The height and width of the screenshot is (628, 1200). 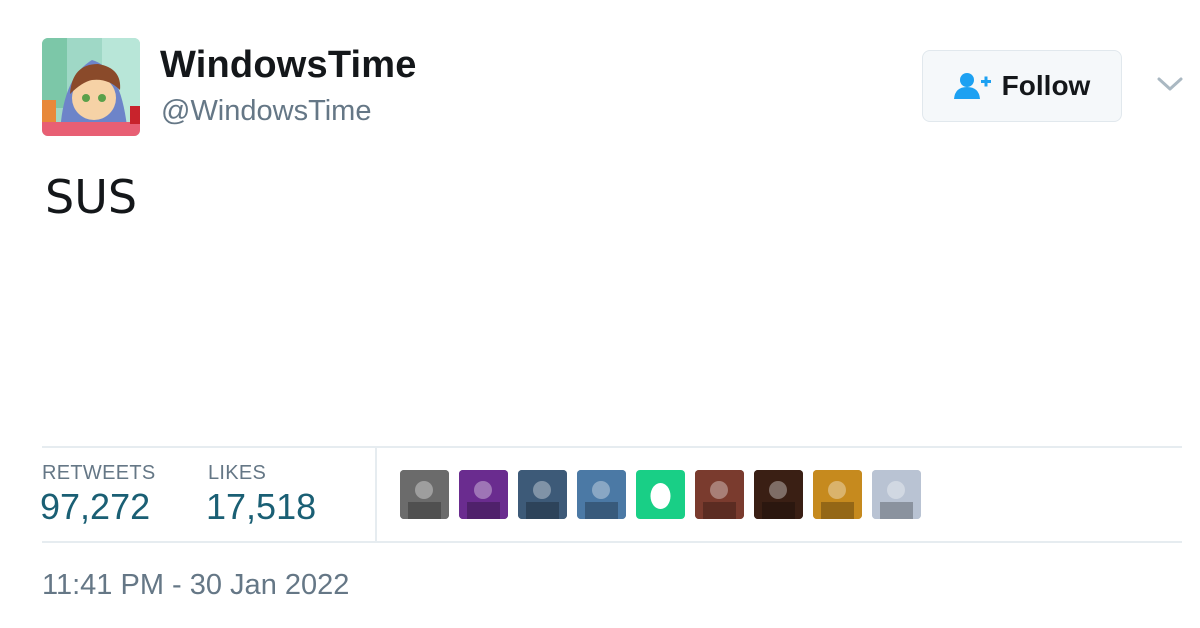 What do you see at coordinates (99, 473) in the screenshot?
I see `retweets-label: RETWEETS` at bounding box center [99, 473].